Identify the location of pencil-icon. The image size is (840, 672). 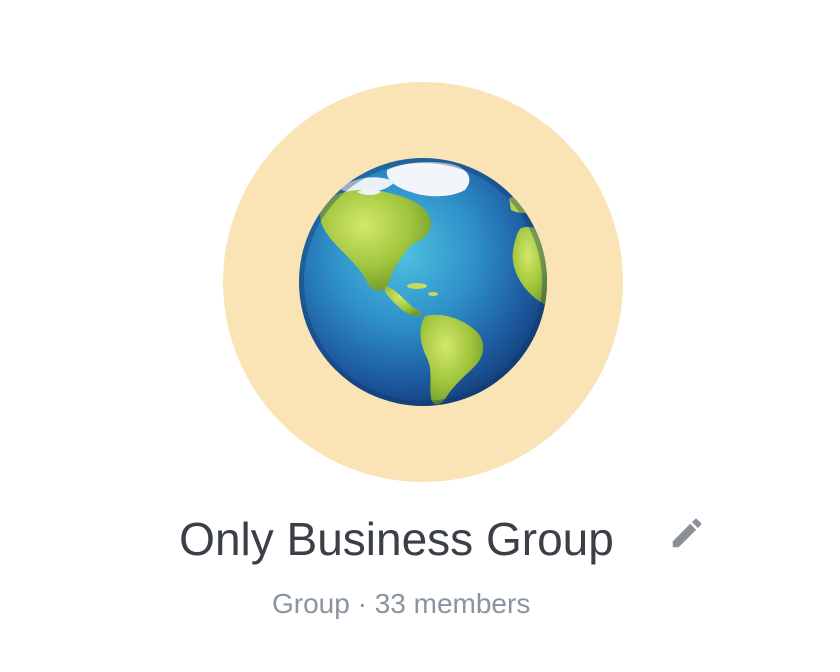
(687, 533).